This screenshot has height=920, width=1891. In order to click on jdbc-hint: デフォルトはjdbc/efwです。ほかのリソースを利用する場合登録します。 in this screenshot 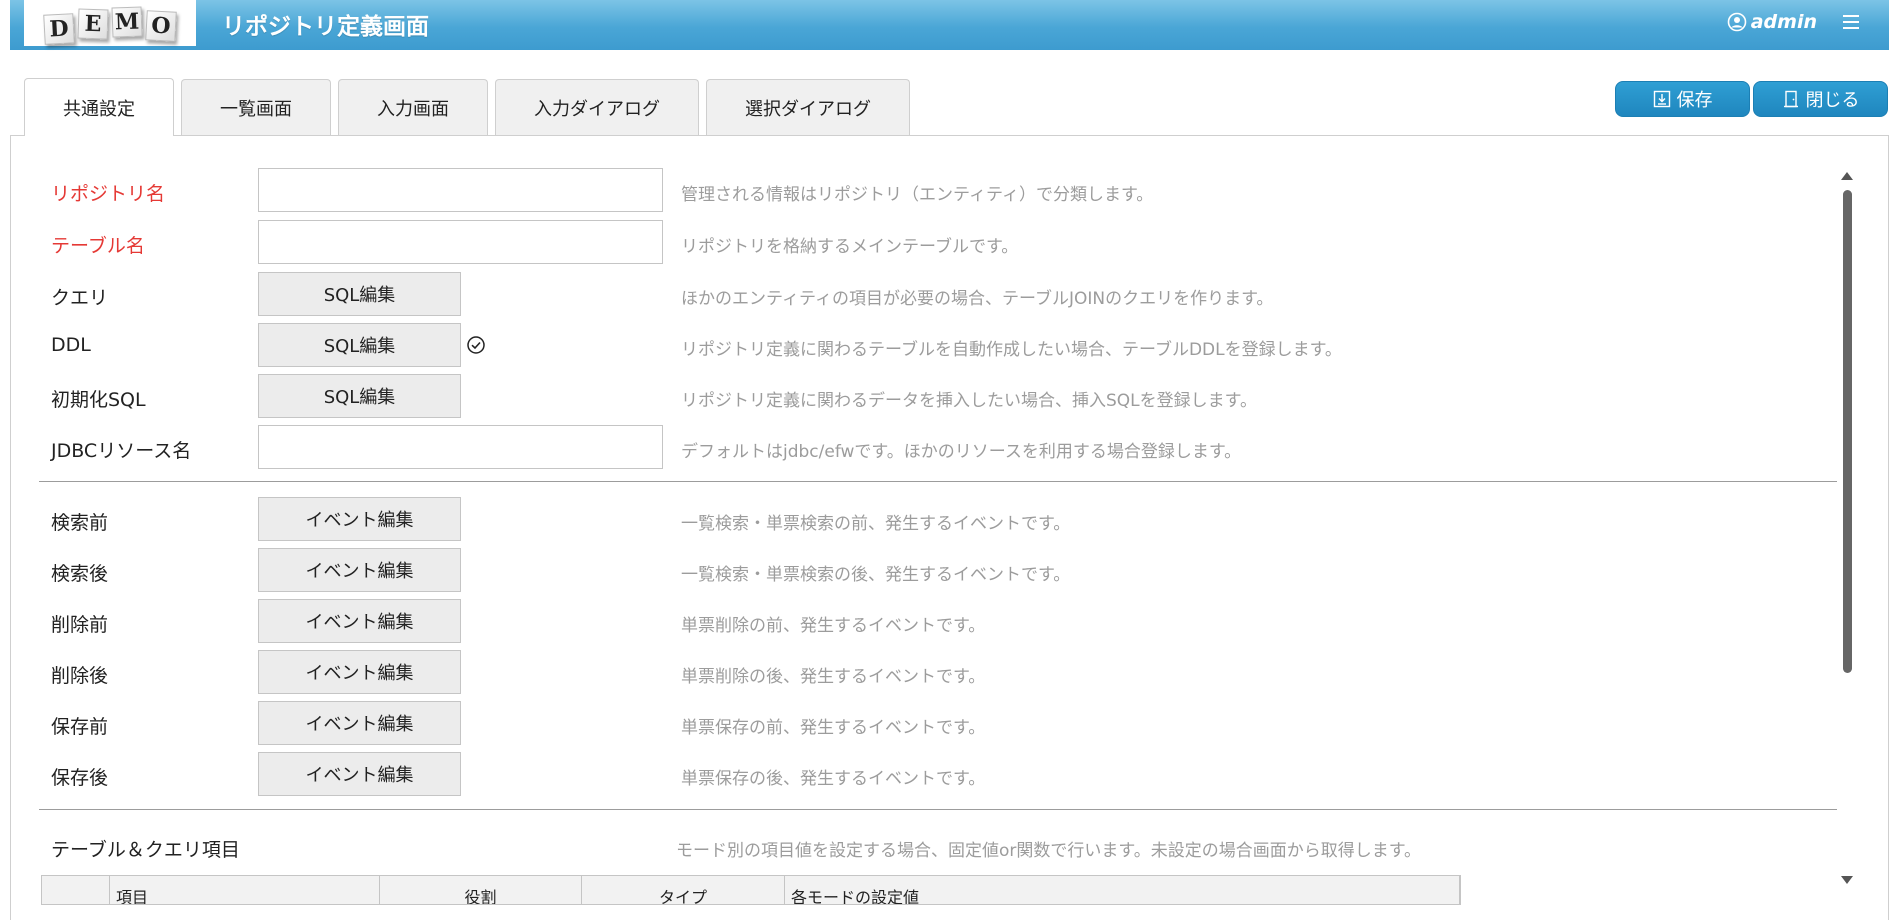, I will do `click(961, 452)`.